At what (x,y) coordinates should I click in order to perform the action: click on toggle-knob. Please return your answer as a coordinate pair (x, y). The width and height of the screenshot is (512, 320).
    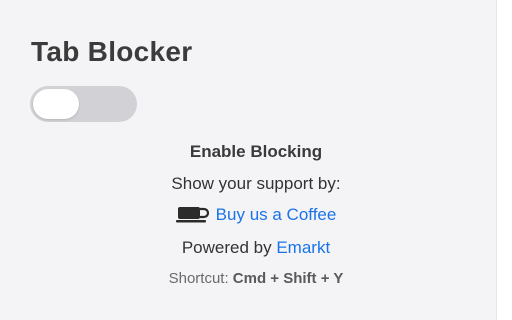
    Looking at the image, I should click on (56, 104).